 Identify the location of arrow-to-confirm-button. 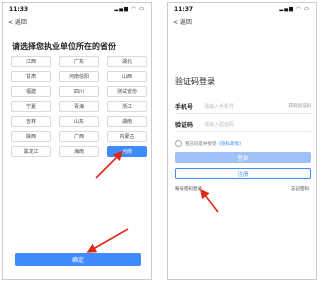
(107, 240).